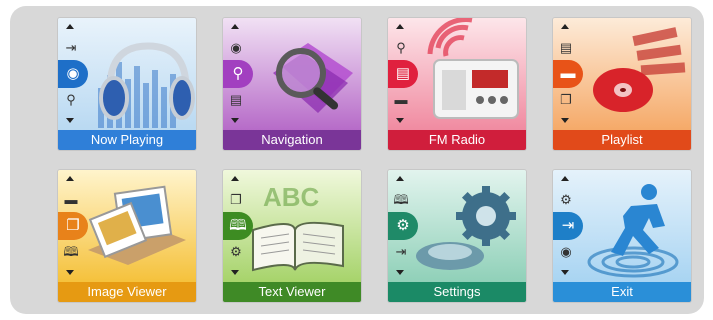 The height and width of the screenshot is (320, 713). Describe the element at coordinates (622, 236) in the screenshot. I see `menu-tile-exit: ⚙ ⇥ ◉ Exit` at that location.